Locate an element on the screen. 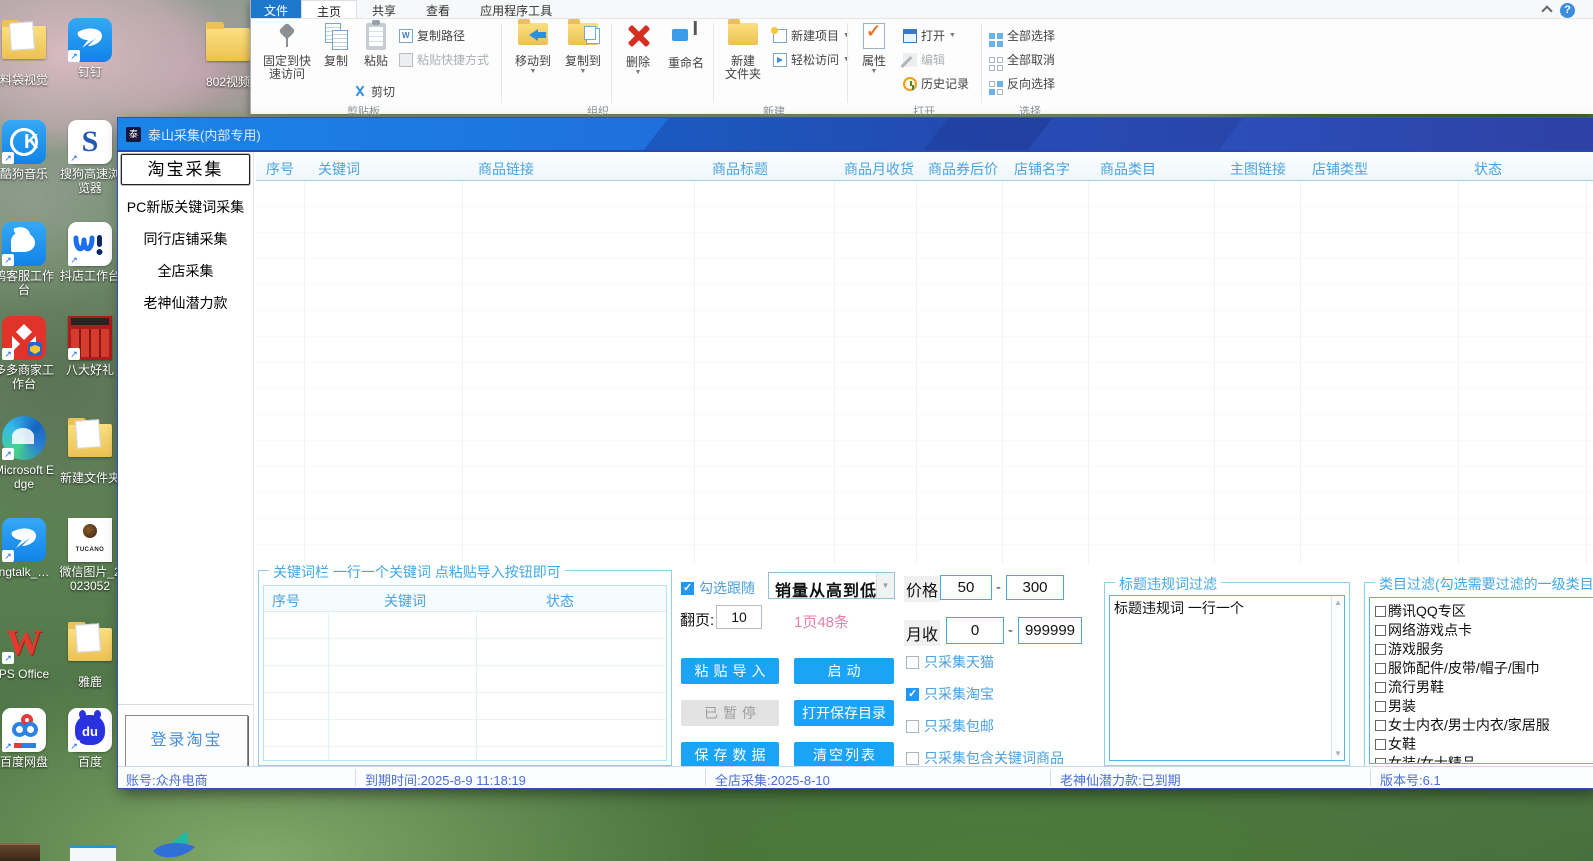  desktop-icon-kugou: K ↗ 酷狗音乐 is located at coordinates (28, 150).